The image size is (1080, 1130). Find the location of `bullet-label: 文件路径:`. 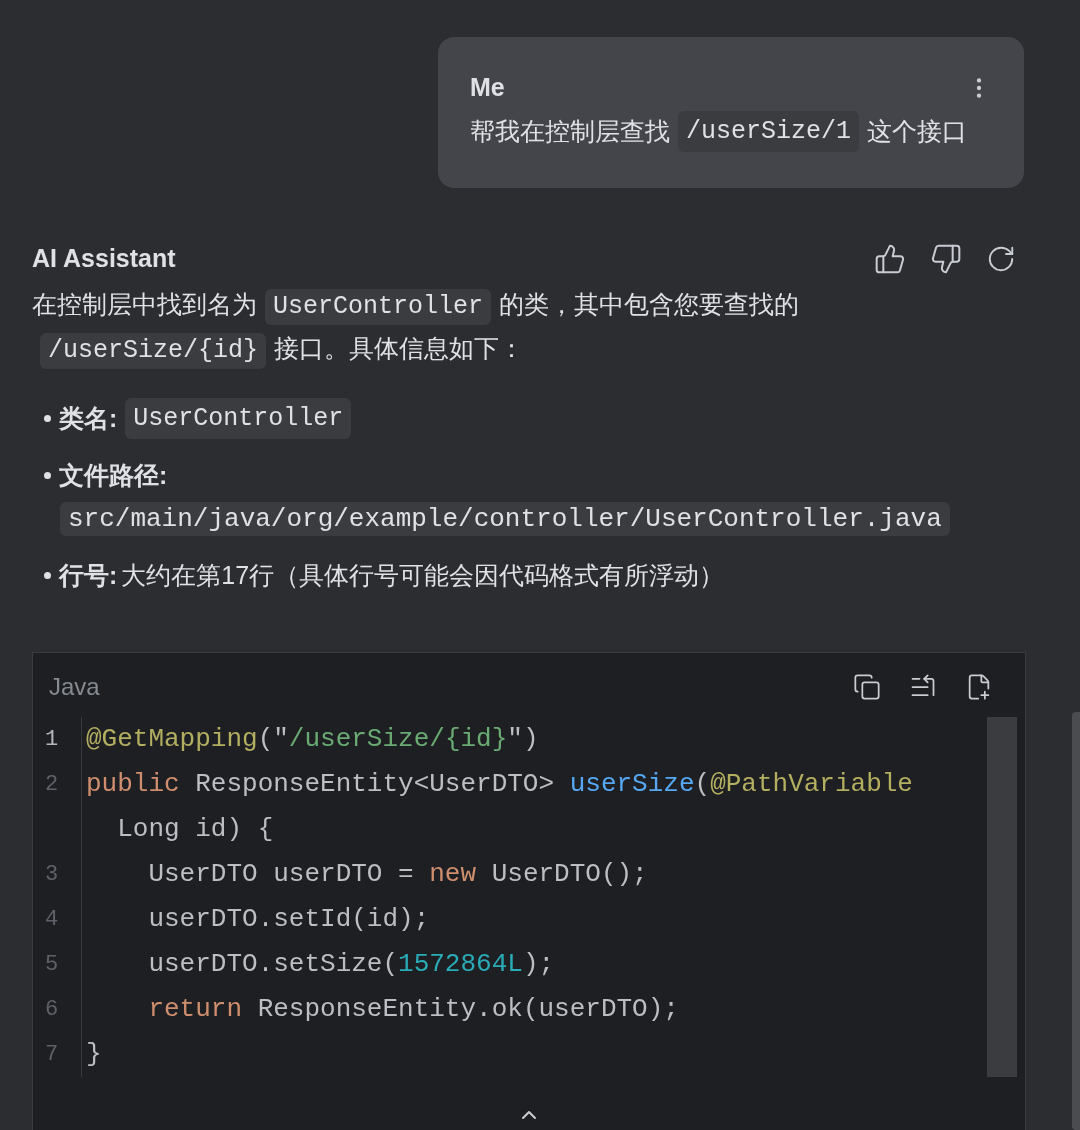

bullet-label: 文件路径: is located at coordinates (113, 475).